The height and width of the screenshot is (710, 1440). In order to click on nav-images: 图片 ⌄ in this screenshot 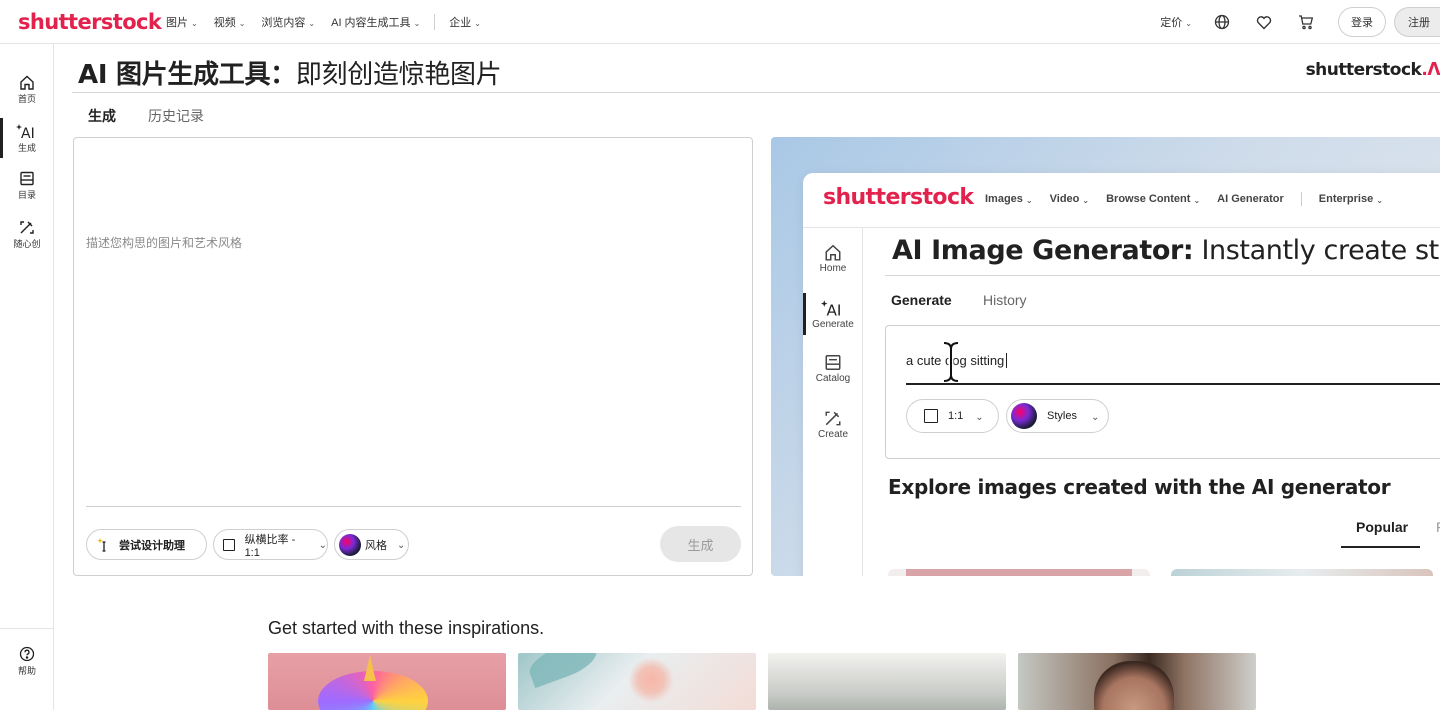, I will do `click(182, 22)`.